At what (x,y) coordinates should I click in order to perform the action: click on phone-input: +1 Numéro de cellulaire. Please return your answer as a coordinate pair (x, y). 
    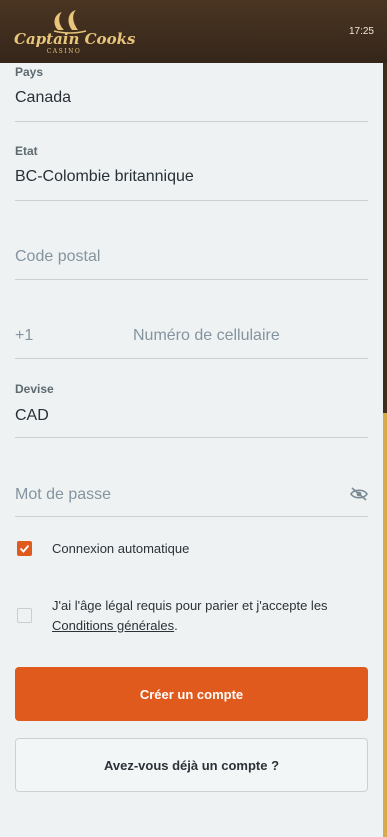
    Looking at the image, I should click on (191, 319).